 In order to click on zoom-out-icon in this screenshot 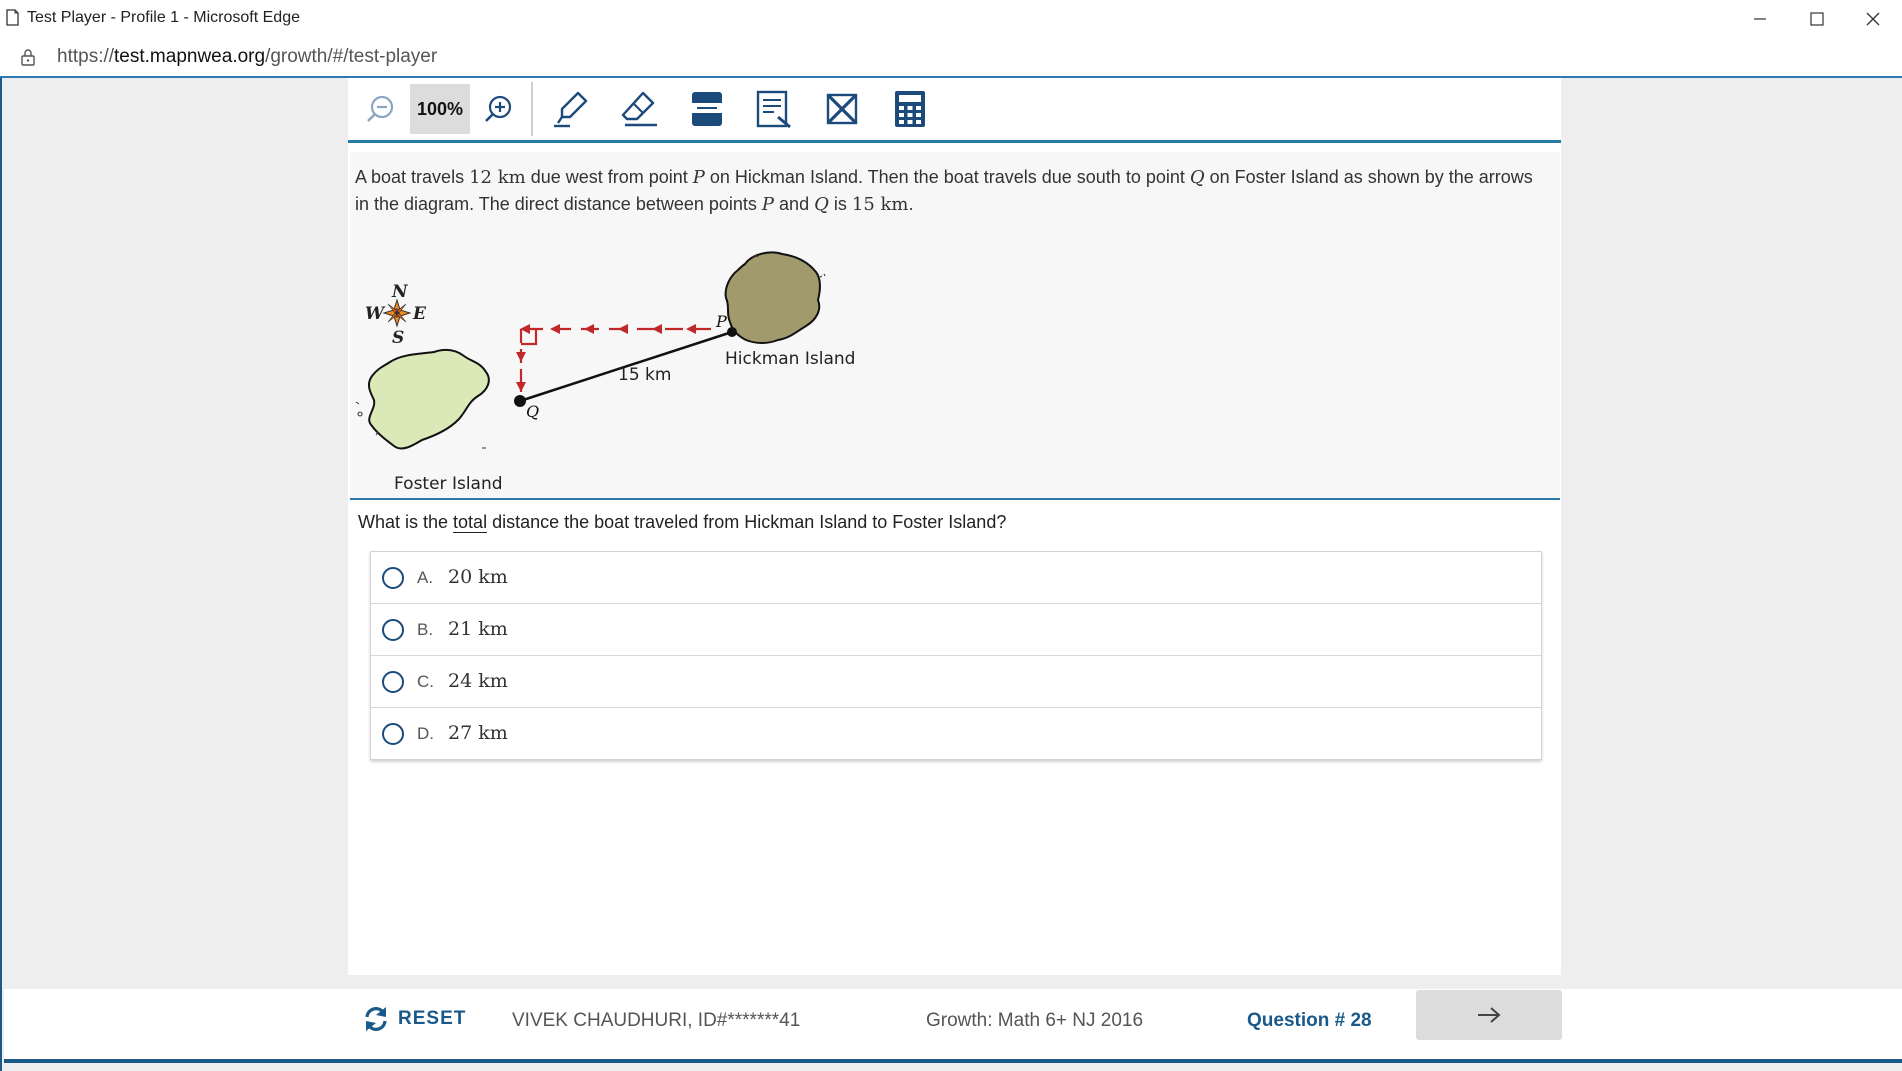, I will do `click(380, 108)`.